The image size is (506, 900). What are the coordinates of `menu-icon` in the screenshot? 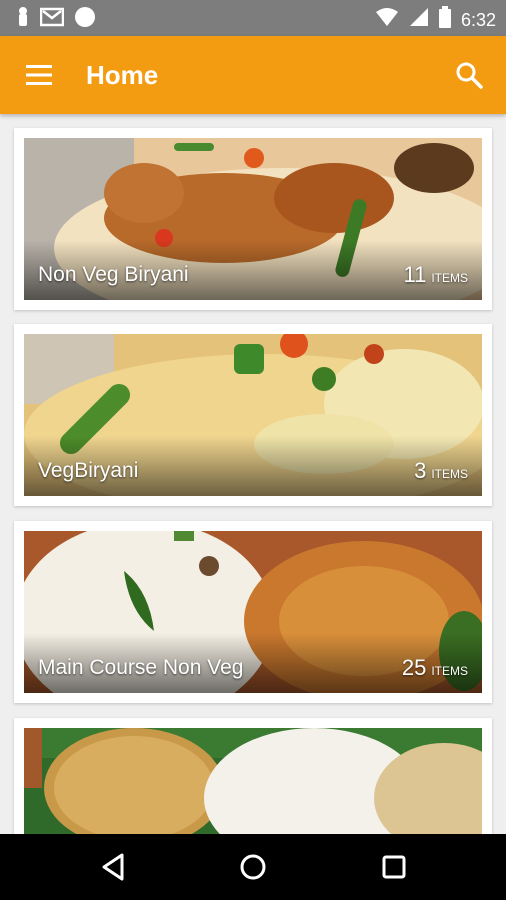 It's located at (39, 75).